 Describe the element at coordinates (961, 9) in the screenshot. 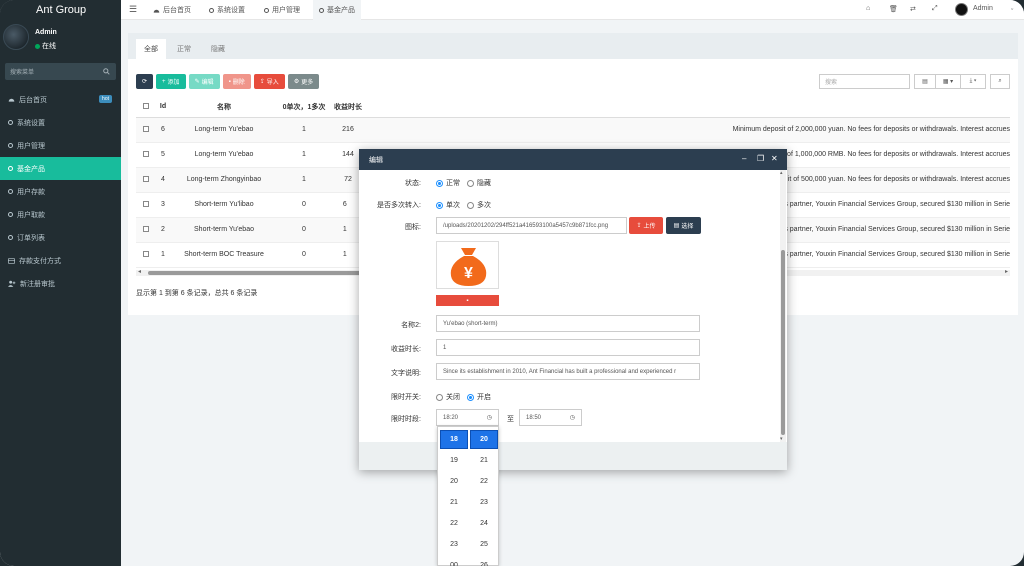

I see `avatar` at that location.